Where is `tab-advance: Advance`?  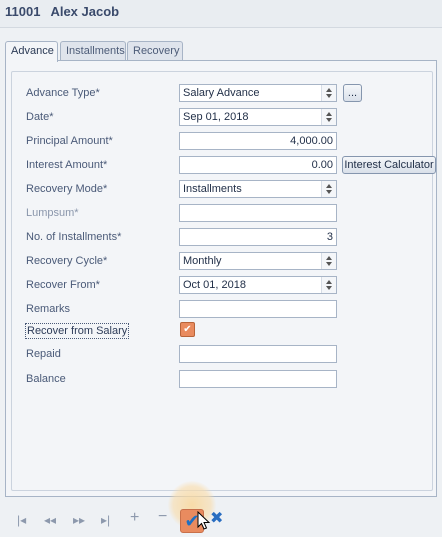
tab-advance: Advance is located at coordinates (31, 51).